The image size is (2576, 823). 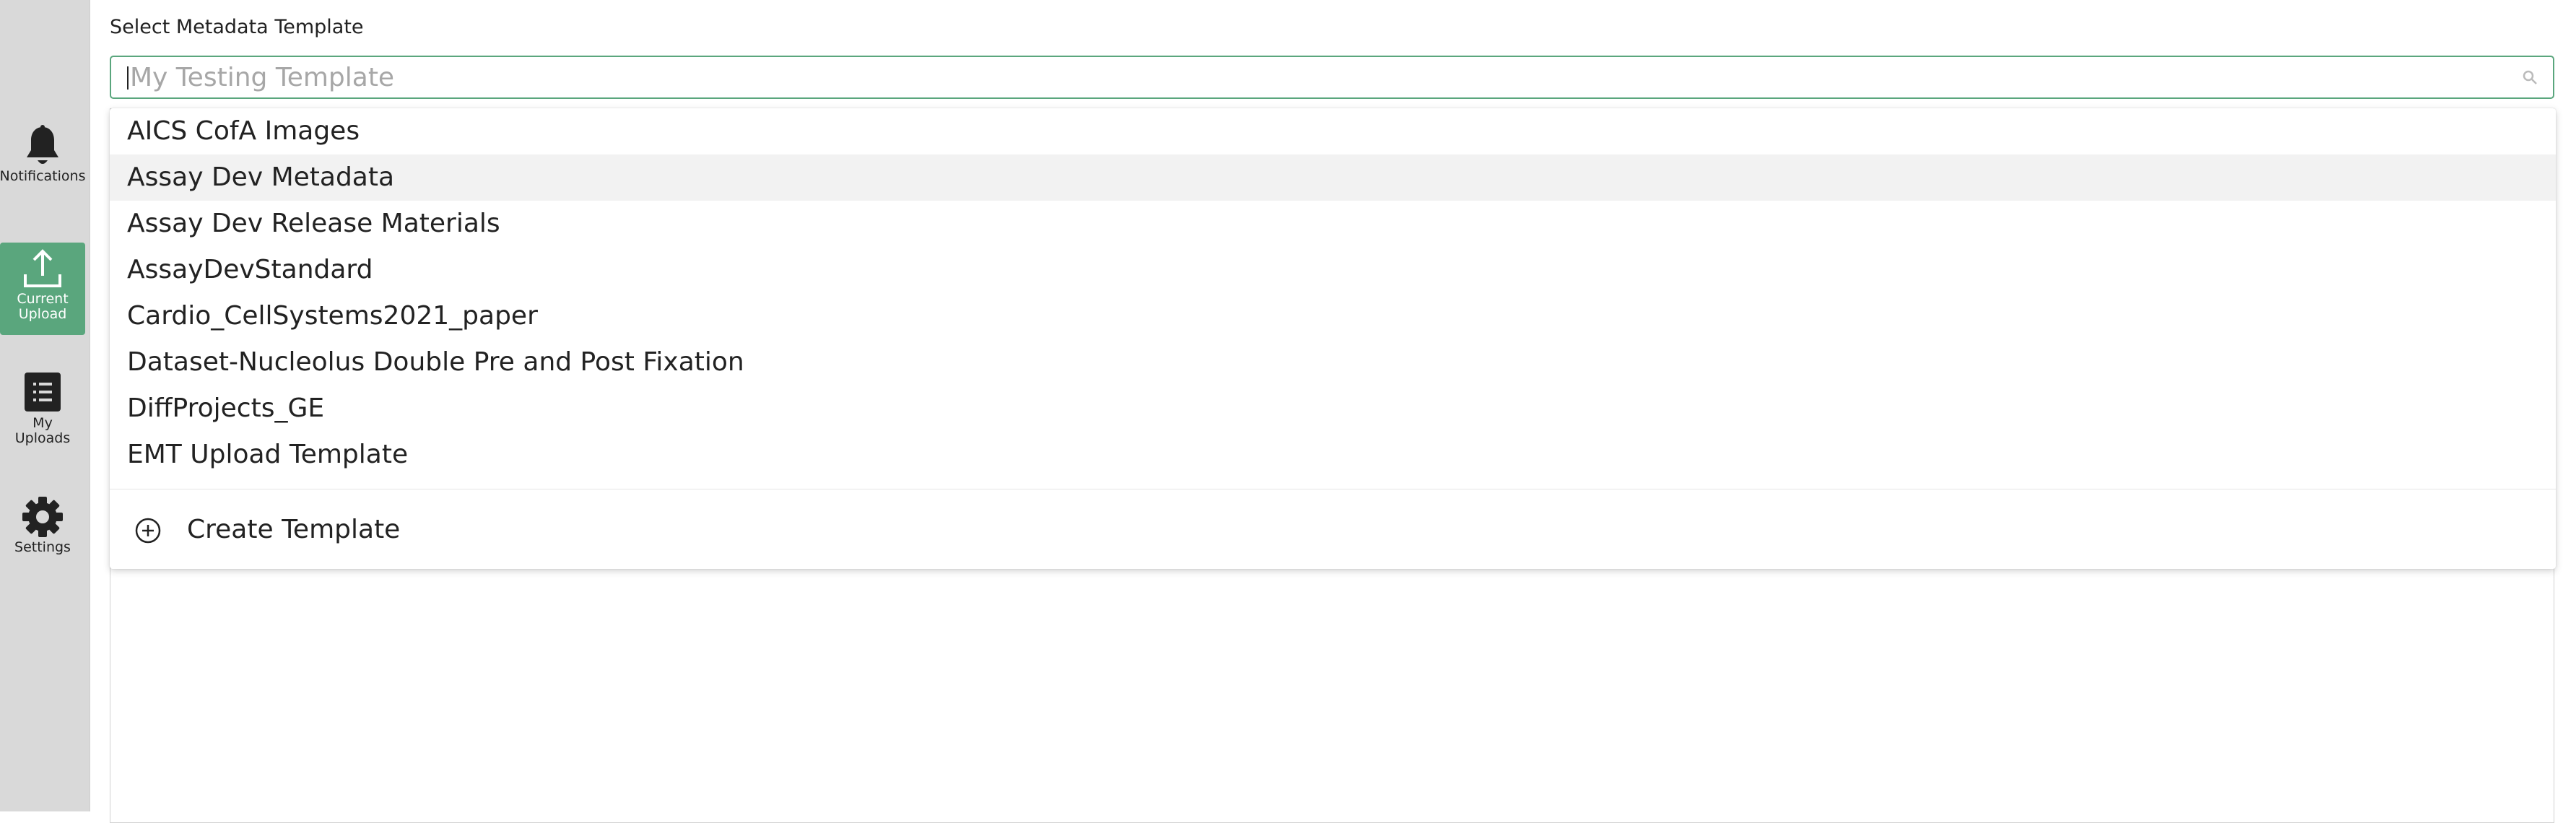 What do you see at coordinates (1332, 77) in the screenshot?
I see `template-search-input: My Testing Template` at bounding box center [1332, 77].